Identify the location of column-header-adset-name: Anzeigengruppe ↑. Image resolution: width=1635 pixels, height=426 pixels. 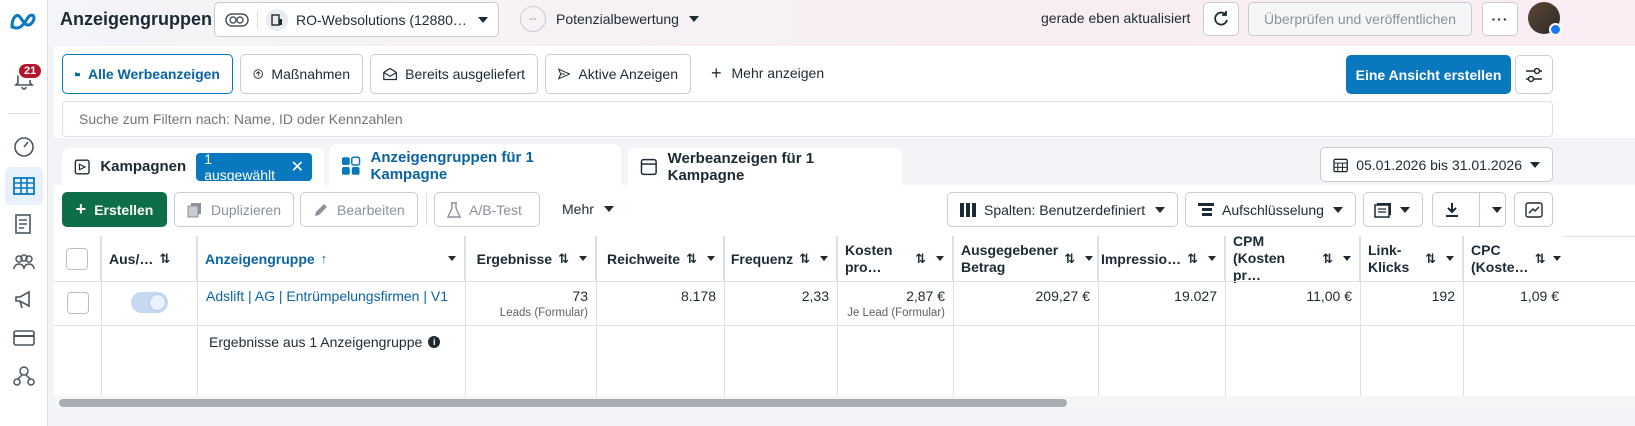
(331, 258).